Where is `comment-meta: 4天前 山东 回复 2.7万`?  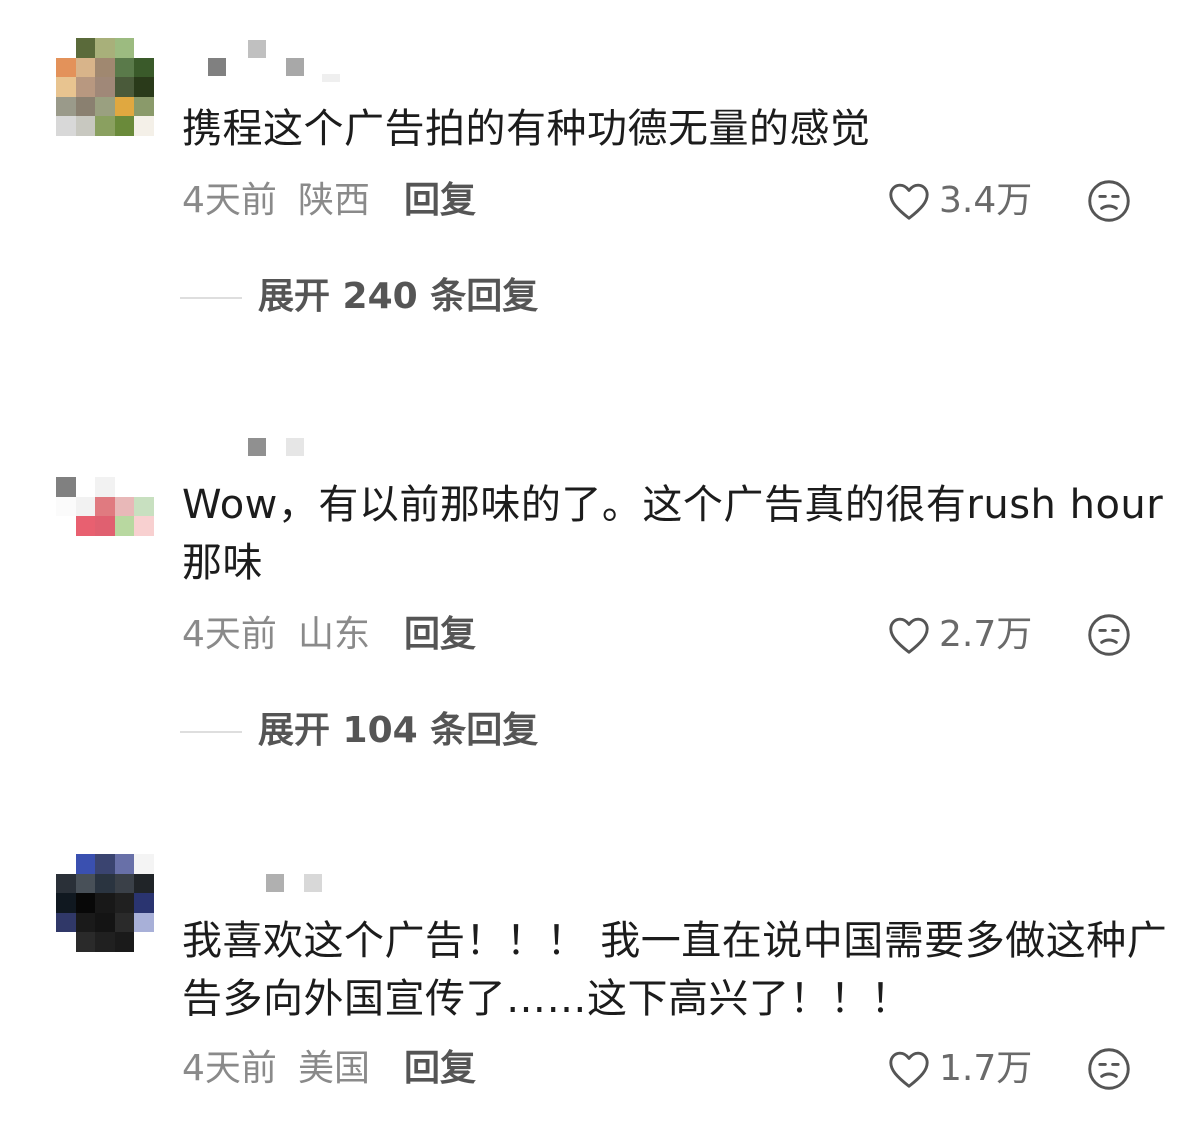 comment-meta: 4天前 山东 回复 2.7万 is located at coordinates (672, 635).